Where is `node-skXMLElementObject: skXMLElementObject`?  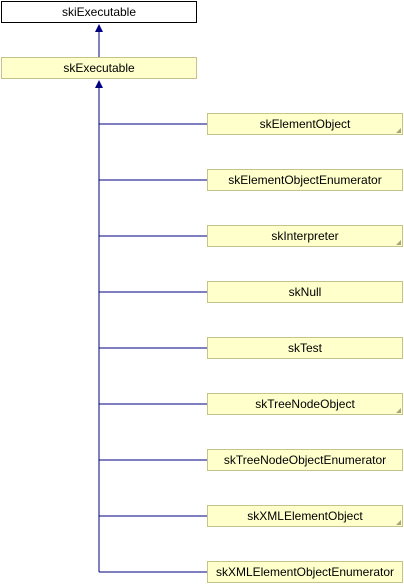 node-skXMLElementObject: skXMLElementObject is located at coordinates (305, 516).